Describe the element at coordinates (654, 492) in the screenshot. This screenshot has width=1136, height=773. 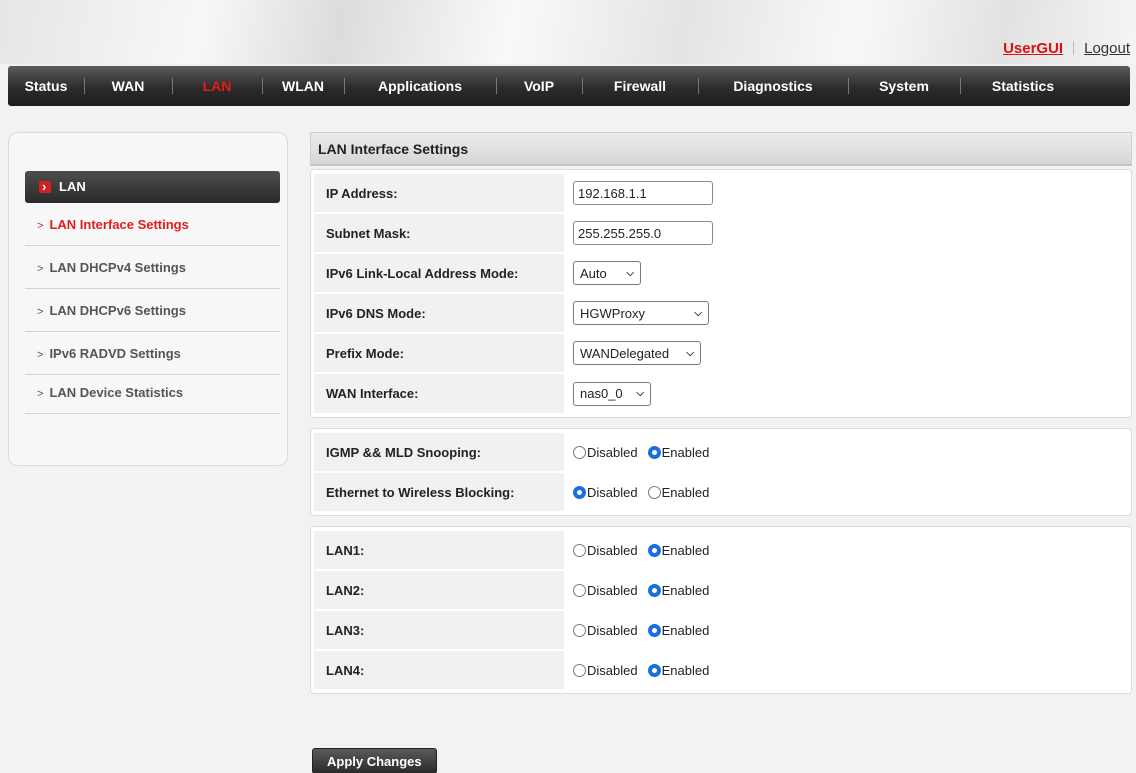
I see `eth-enabled-radio` at that location.